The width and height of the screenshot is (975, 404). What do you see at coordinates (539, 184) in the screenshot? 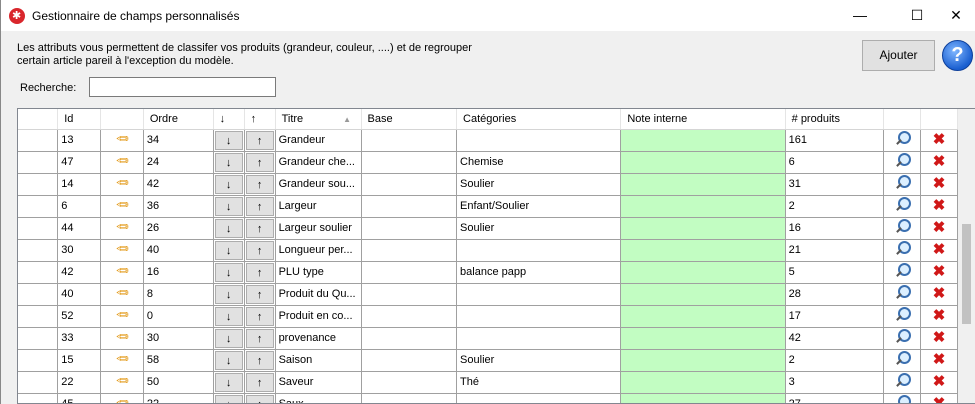
I see `cell-categories: Soulier` at bounding box center [539, 184].